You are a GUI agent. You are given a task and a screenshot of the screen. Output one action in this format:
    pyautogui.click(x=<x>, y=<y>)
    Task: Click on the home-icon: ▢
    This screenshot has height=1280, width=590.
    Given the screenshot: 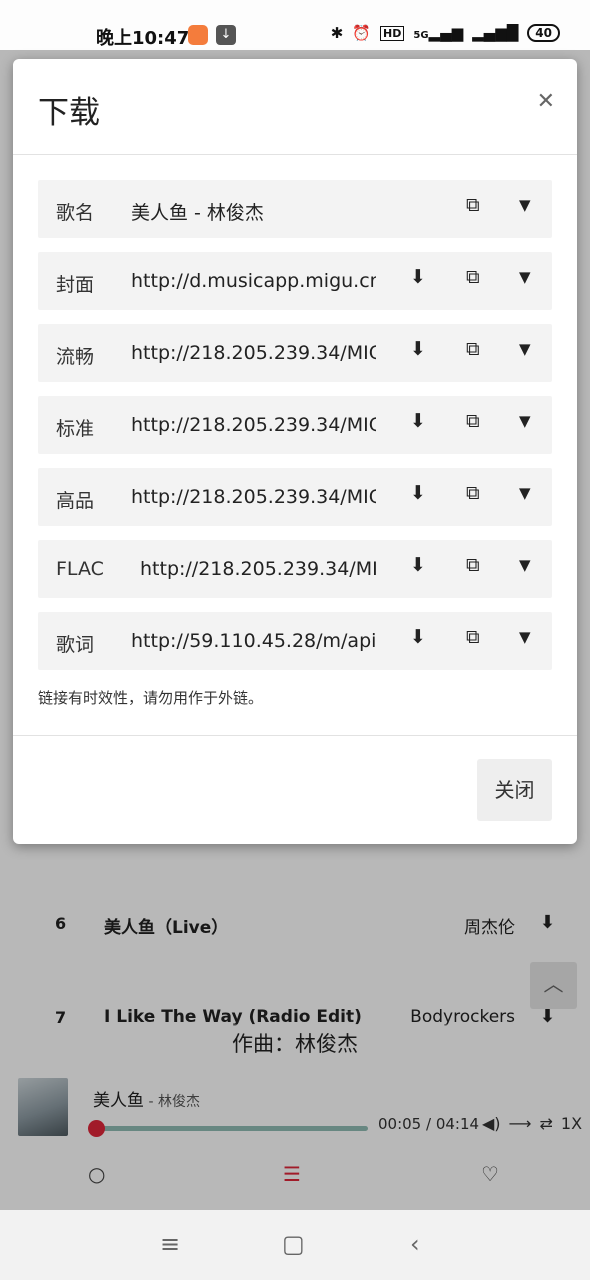 What is the action you would take?
    pyautogui.click(x=293, y=1244)
    